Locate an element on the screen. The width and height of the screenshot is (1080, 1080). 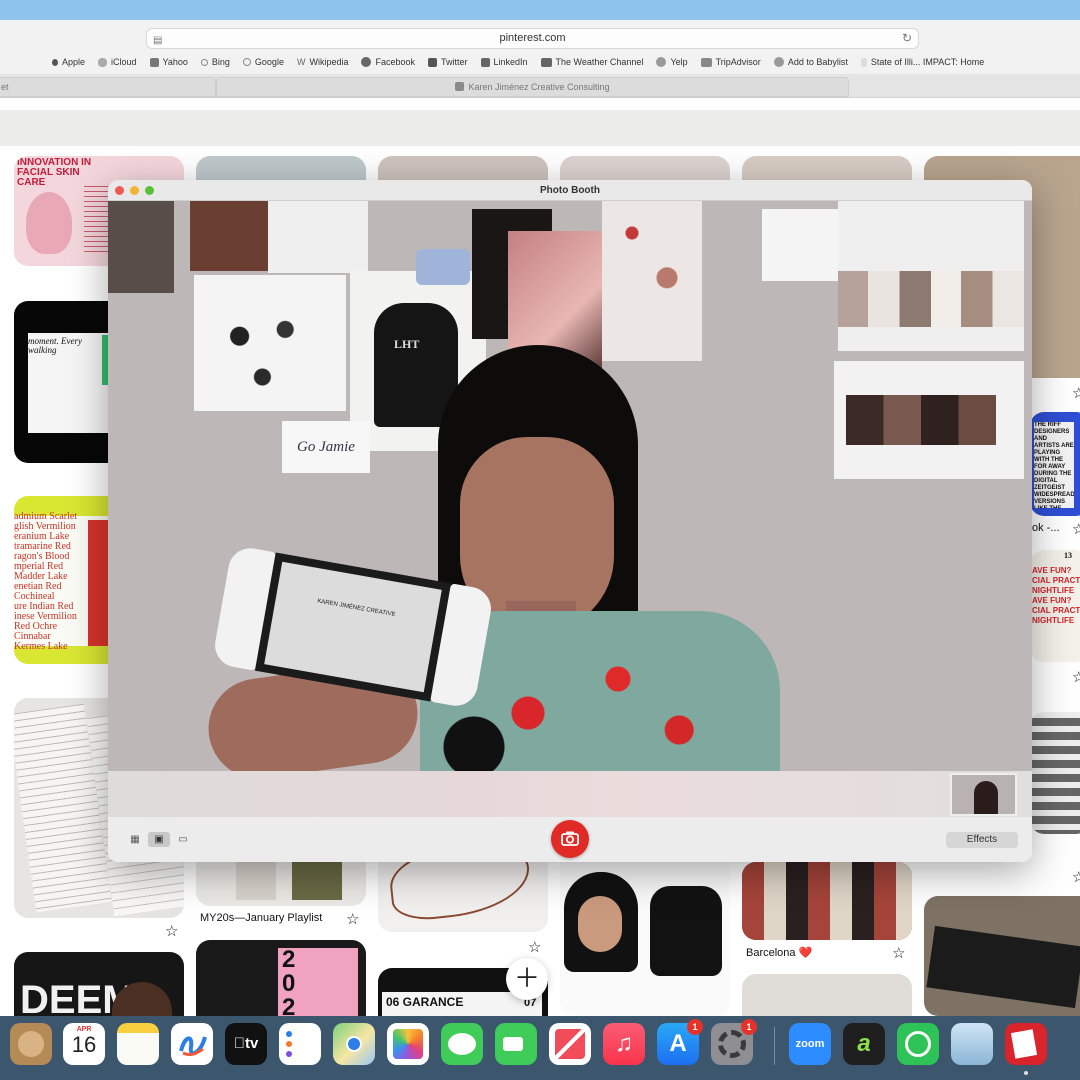
pin-film-frames is located at coordinates (1002, 956).